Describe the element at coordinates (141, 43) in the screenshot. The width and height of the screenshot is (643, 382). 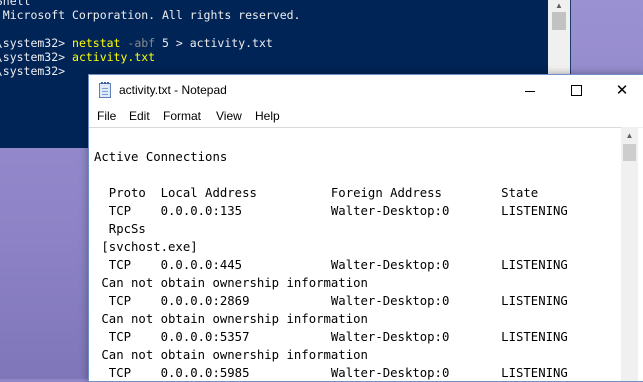
I see `console-text-segment: -abf` at that location.